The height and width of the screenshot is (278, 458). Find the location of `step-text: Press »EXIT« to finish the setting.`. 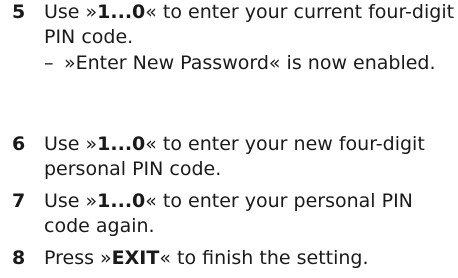

step-text: Press »EXIT« to finish the setting. is located at coordinates (206, 258).